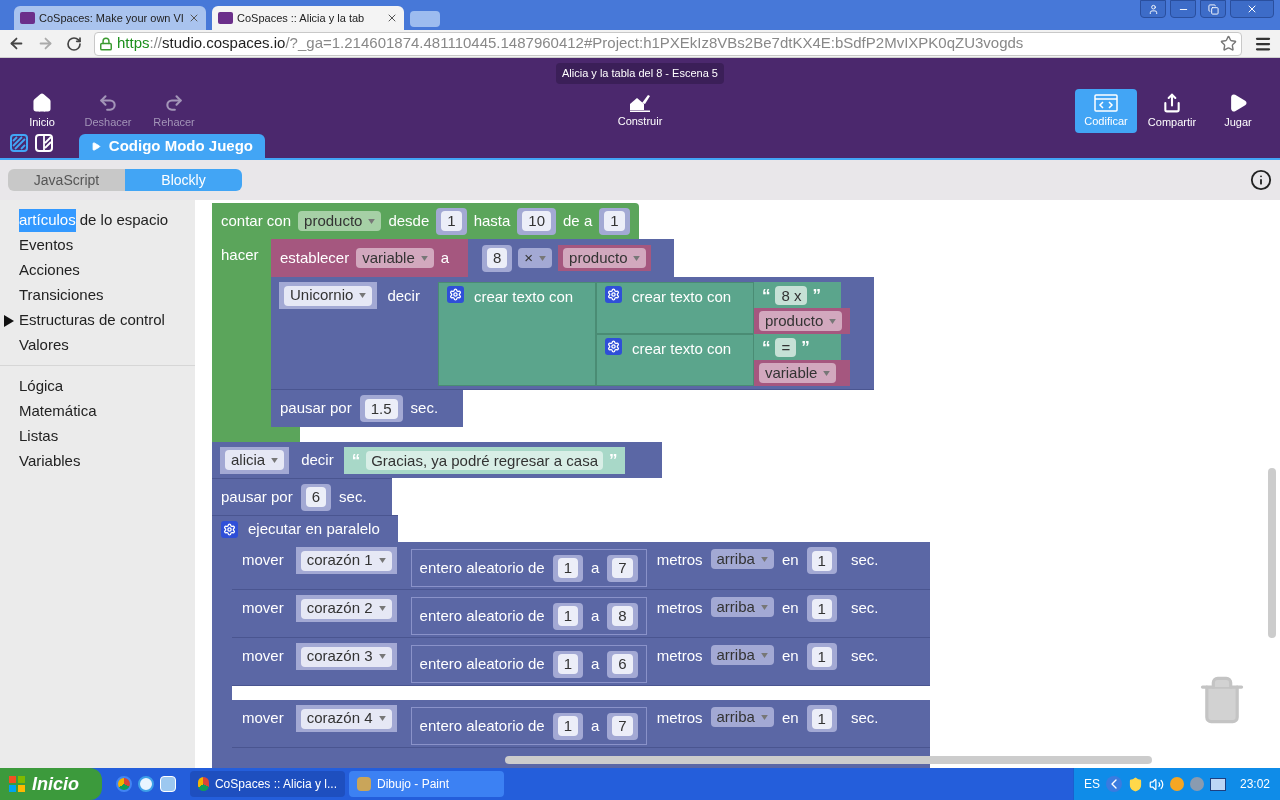 The image size is (1280, 800). Describe the element at coordinates (328, 295) in the screenshot. I see `dropdown-field: Unicornio` at that location.